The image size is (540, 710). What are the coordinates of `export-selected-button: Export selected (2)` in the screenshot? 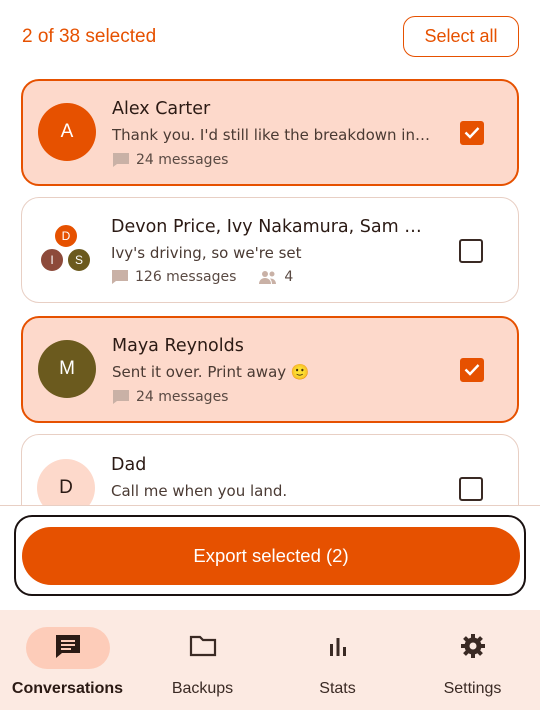 It's located at (271, 556).